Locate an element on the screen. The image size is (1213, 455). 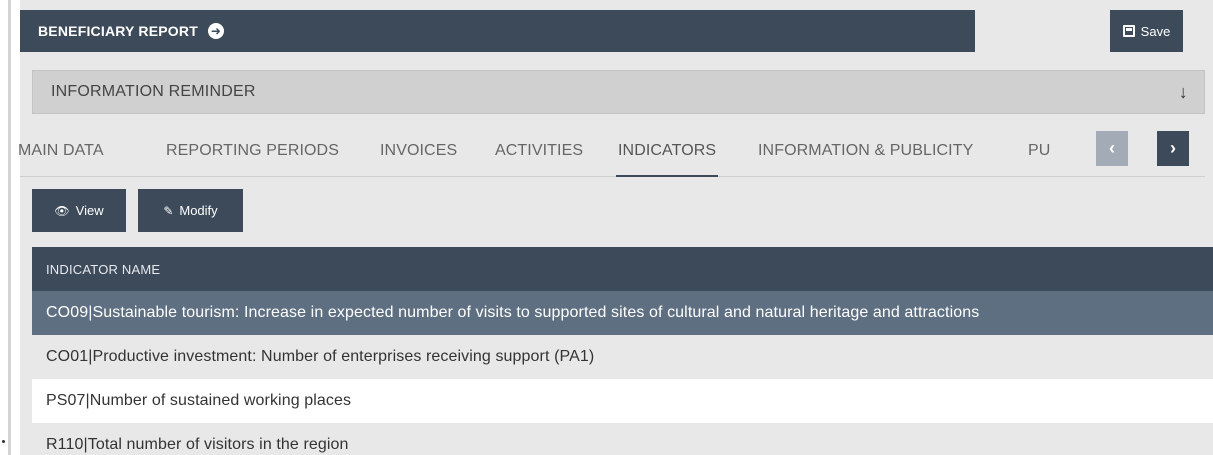
save-button: Save is located at coordinates (1146, 31).